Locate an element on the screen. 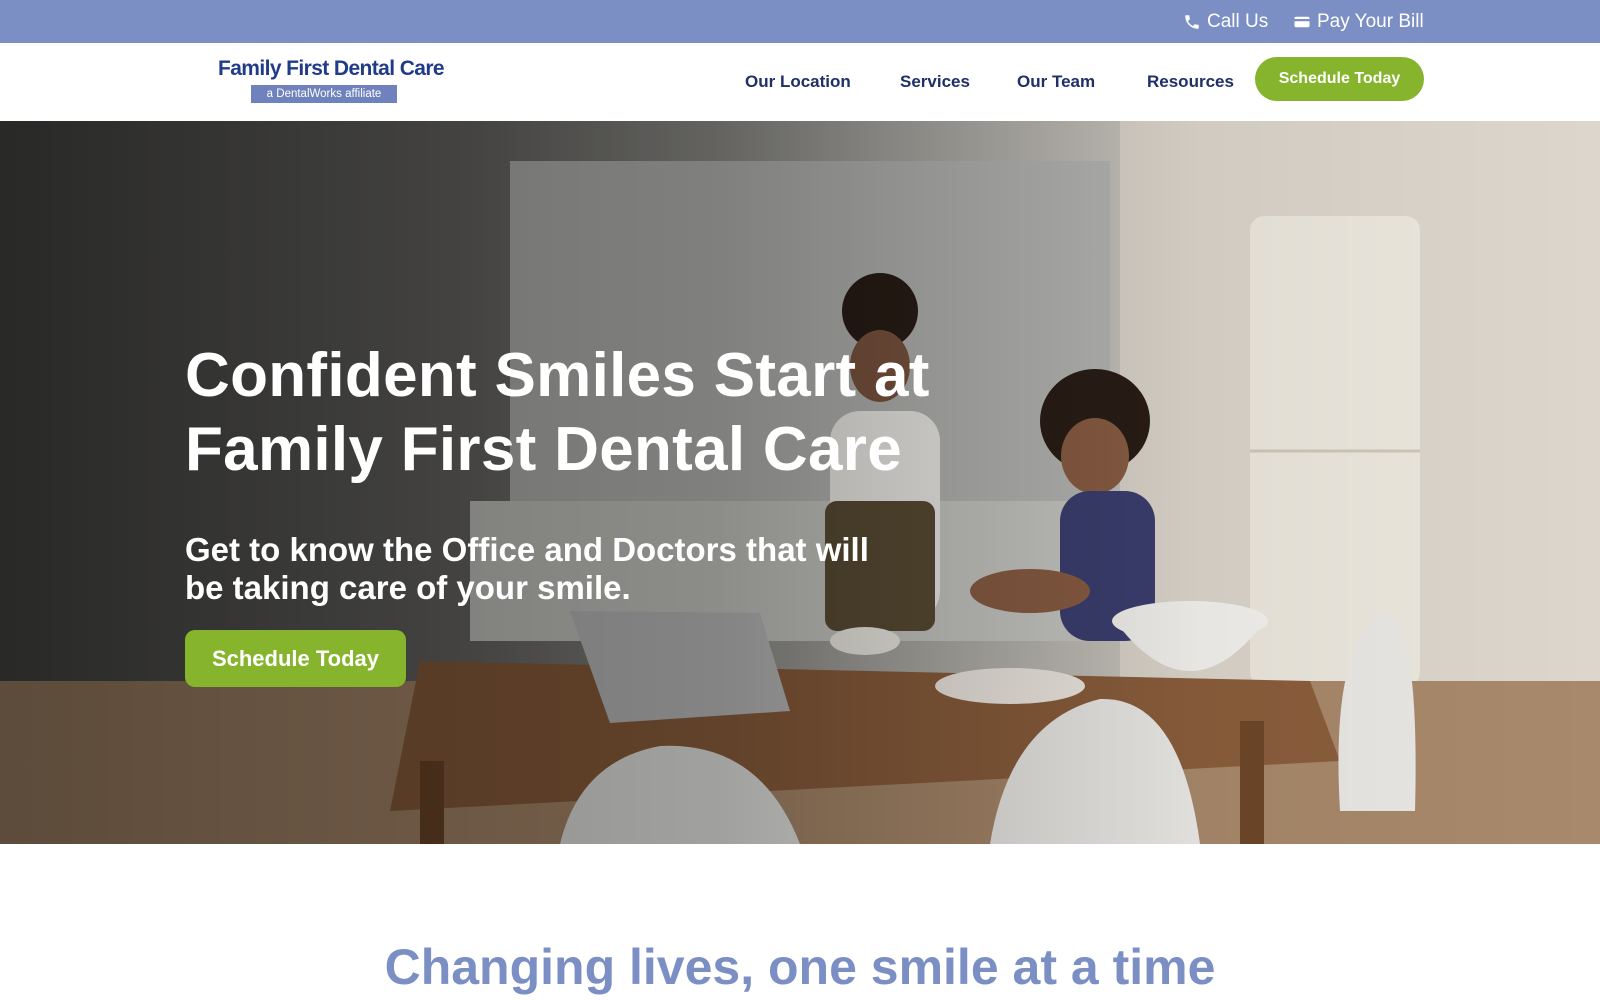  nav-our-location: Our Location is located at coordinates (798, 82).